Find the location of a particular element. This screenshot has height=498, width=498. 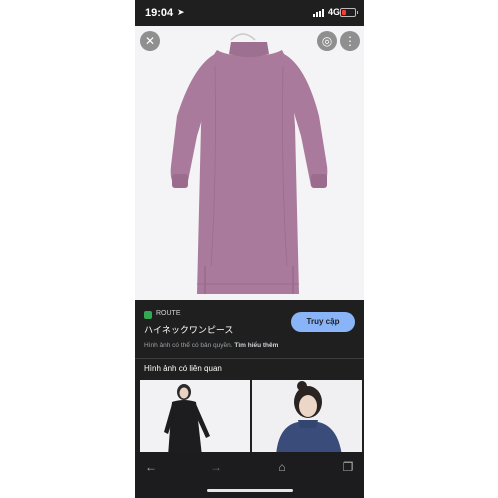

visit-button: Truy cập is located at coordinates (323, 322).